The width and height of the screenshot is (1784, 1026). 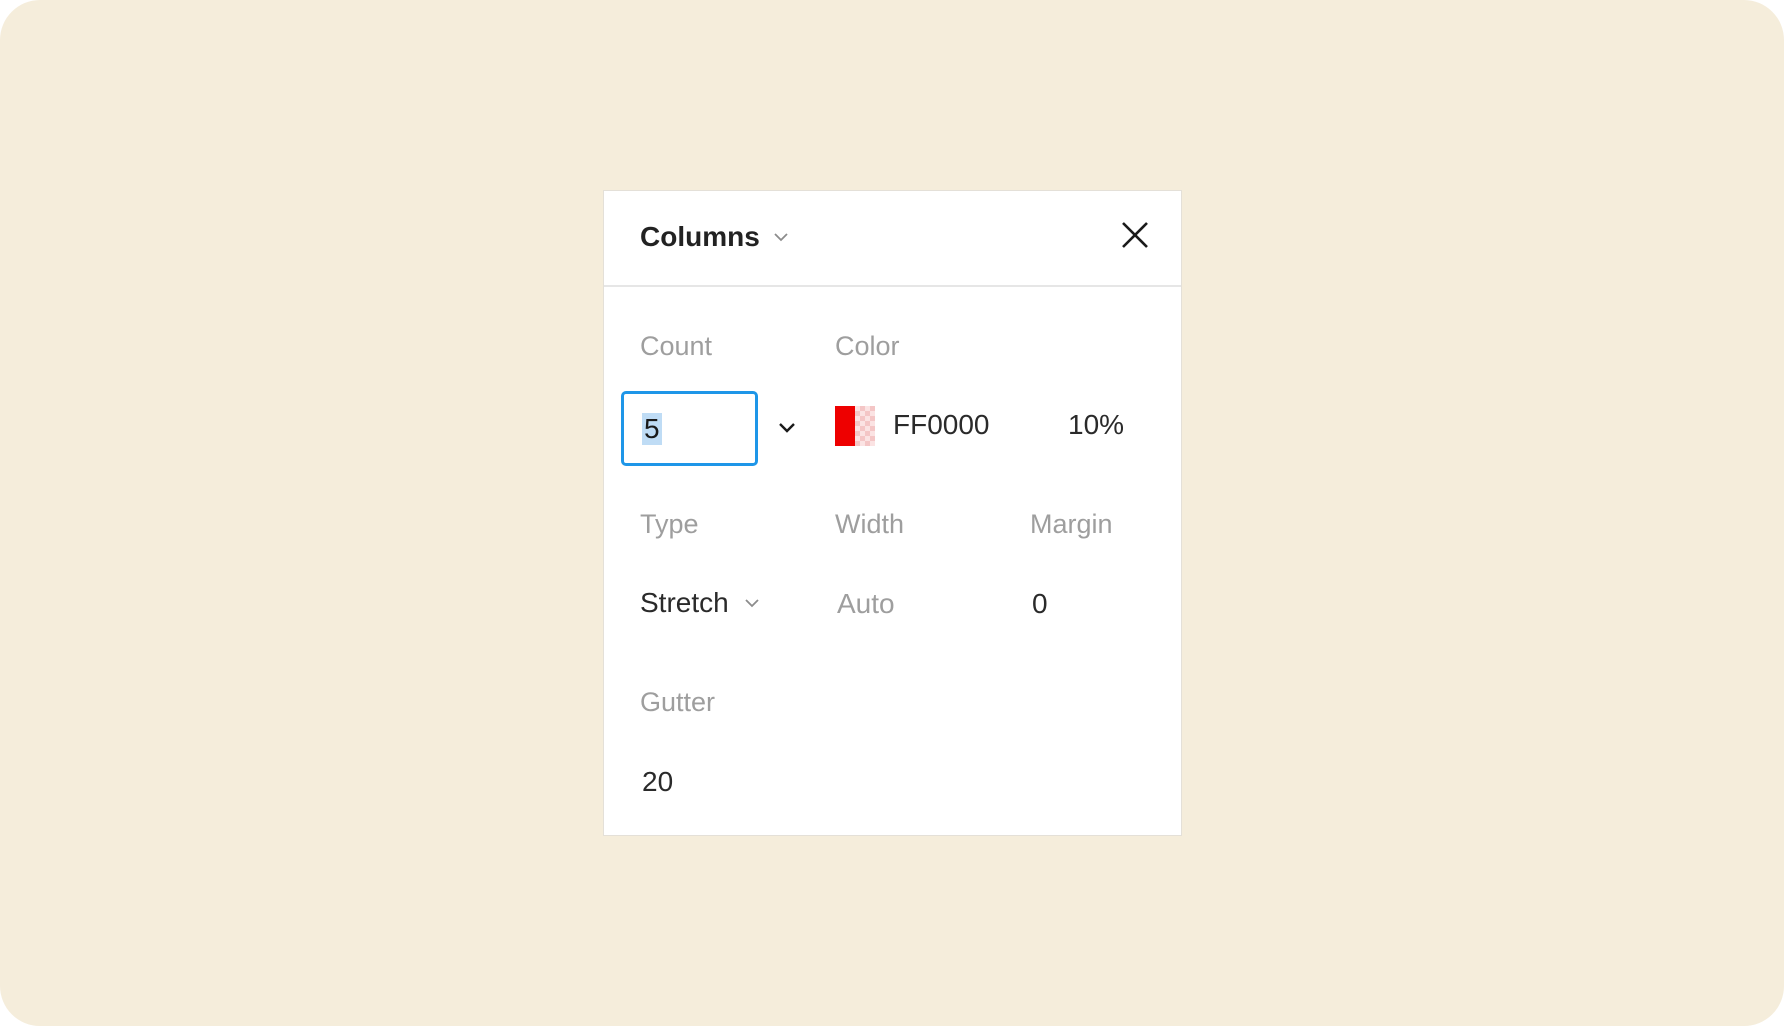 What do you see at coordinates (657, 782) in the screenshot?
I see `gutter-input: 20` at bounding box center [657, 782].